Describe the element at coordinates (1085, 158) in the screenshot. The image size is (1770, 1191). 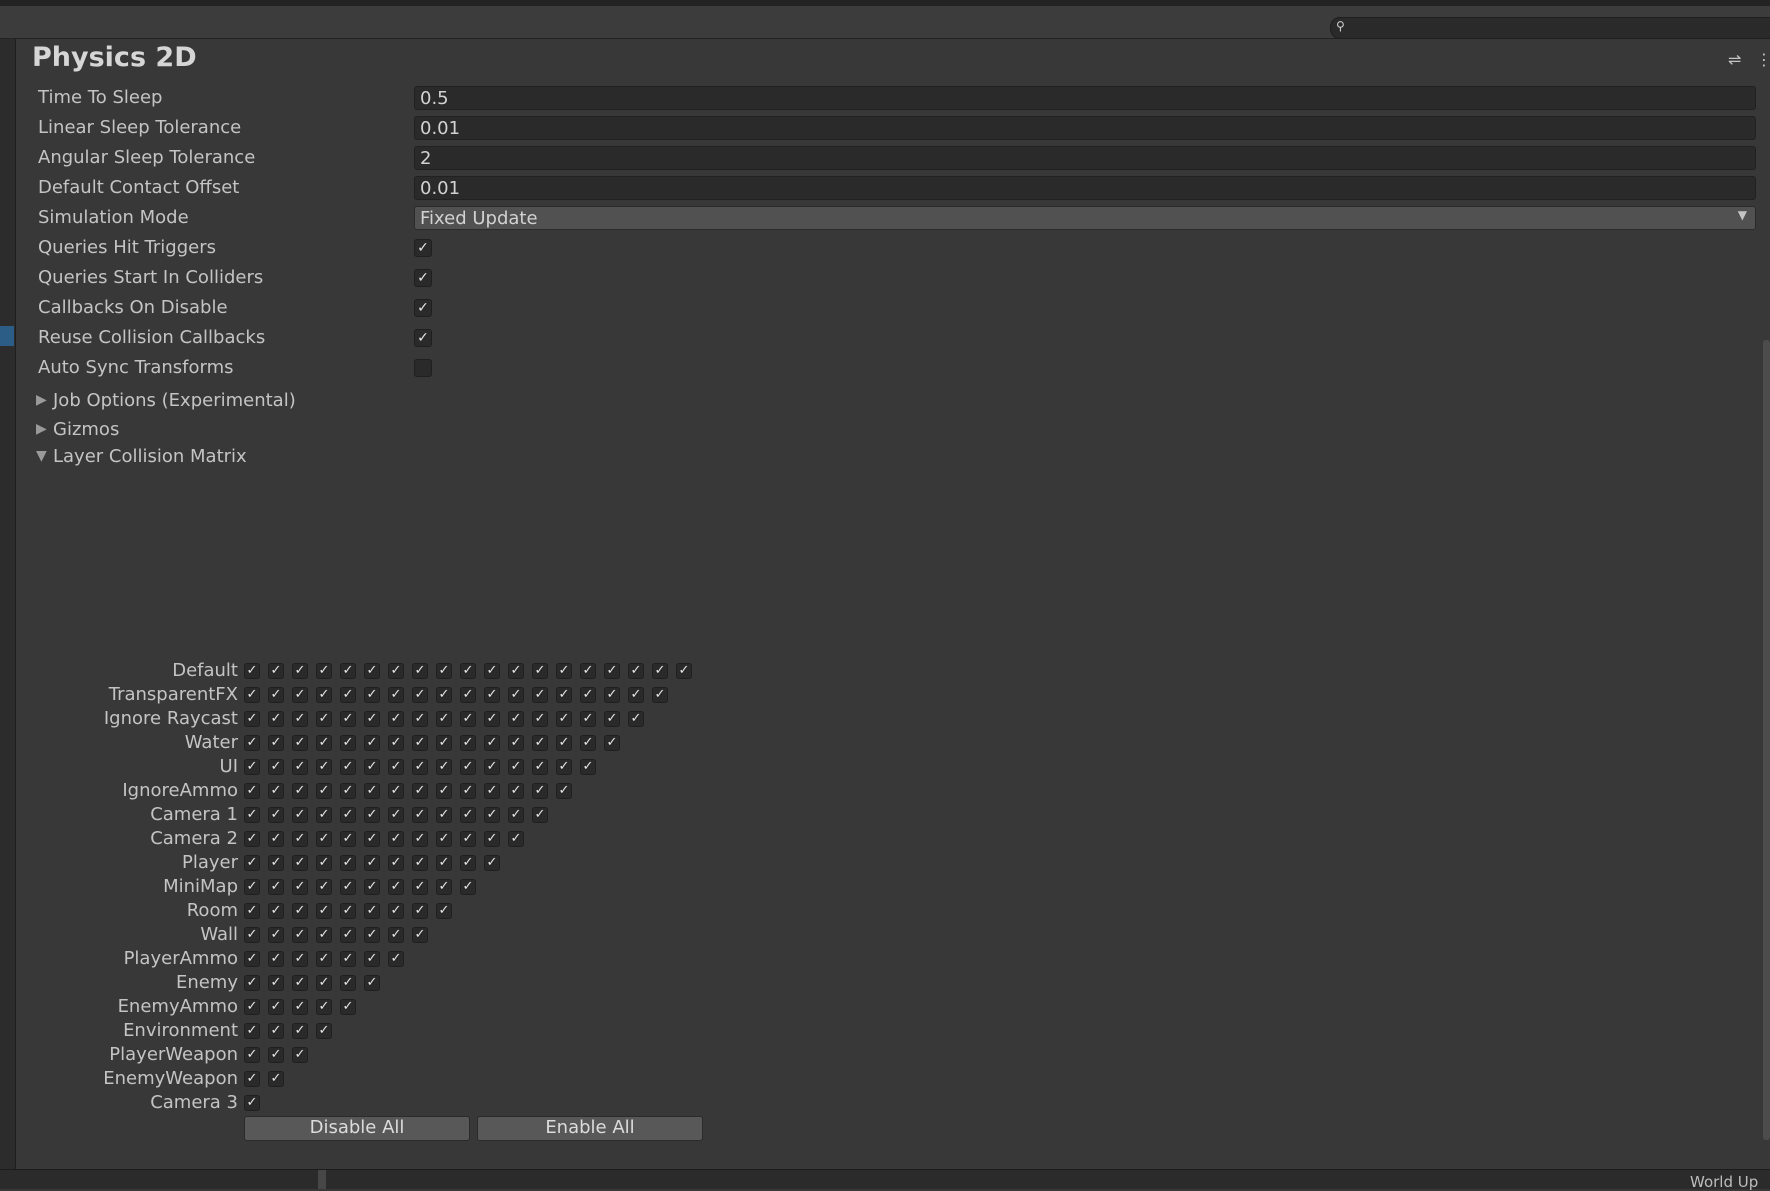
I see `number-field: 2` at that location.